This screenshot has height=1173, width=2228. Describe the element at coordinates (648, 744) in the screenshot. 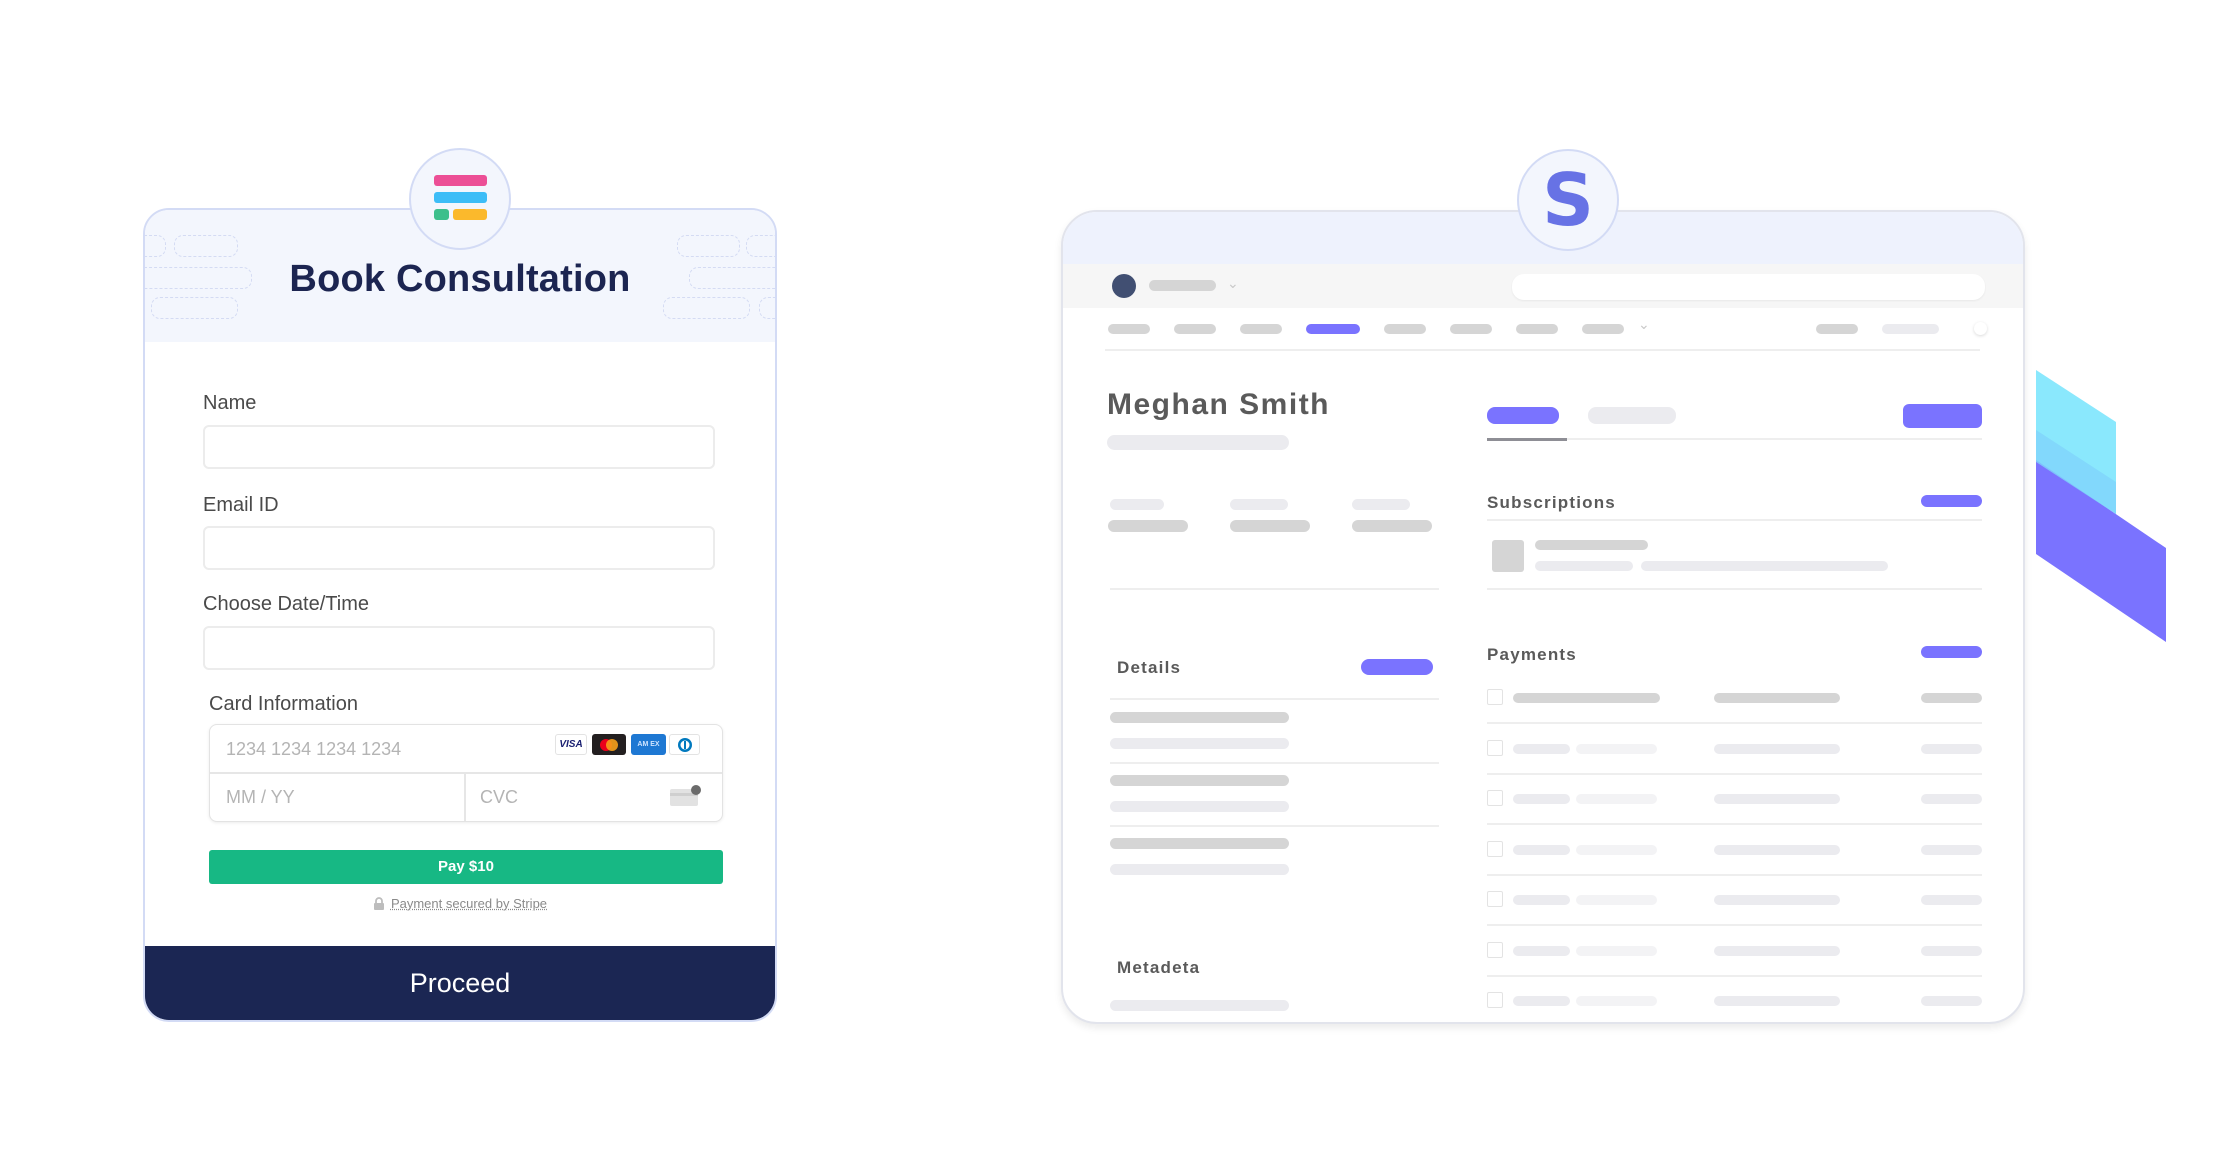

I see `amex-icon: AM EX` at that location.